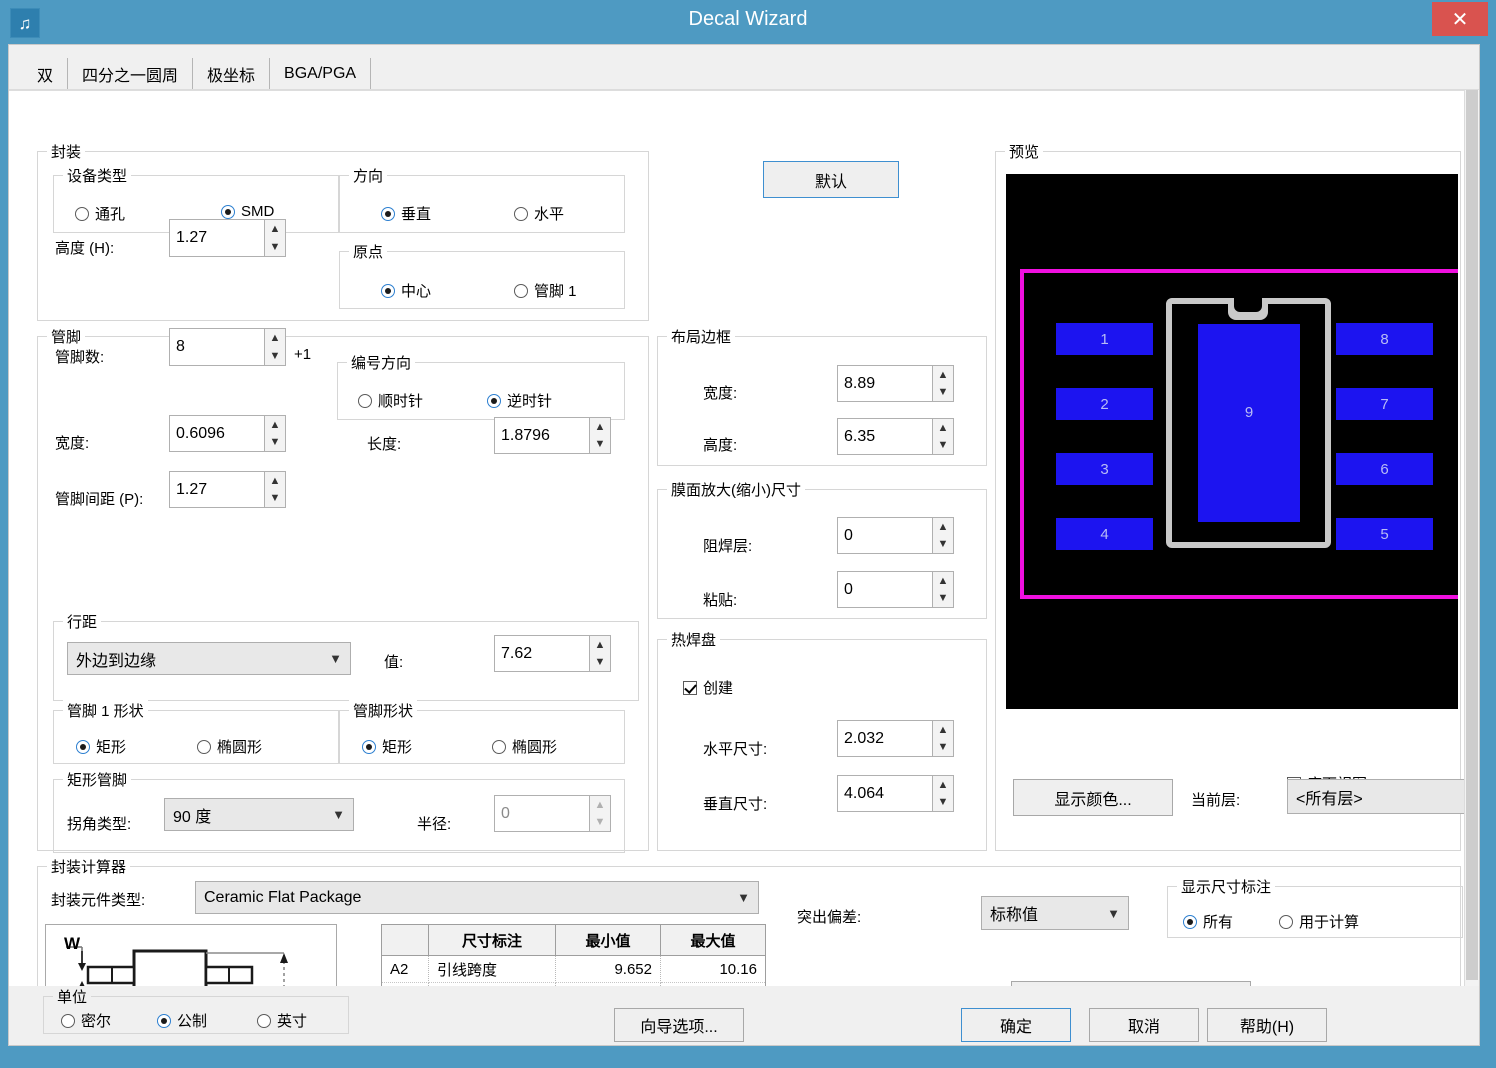 This screenshot has height=1068, width=1496. I want to click on thermal-vertical-spinner-arrows: ▲ ▼, so click(943, 793).